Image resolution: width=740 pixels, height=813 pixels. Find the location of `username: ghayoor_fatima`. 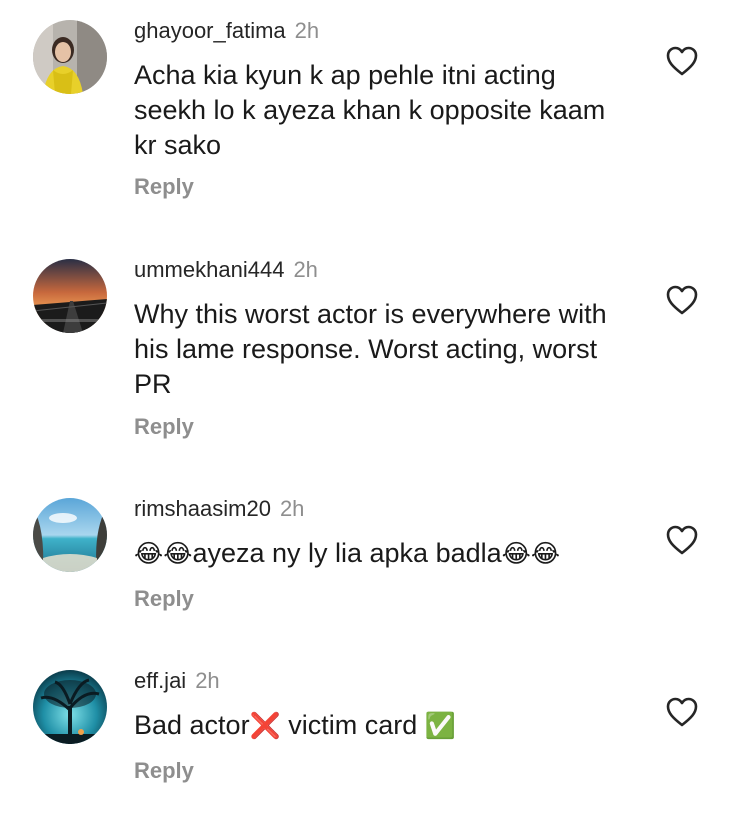

username: ghayoor_fatima is located at coordinates (210, 30).